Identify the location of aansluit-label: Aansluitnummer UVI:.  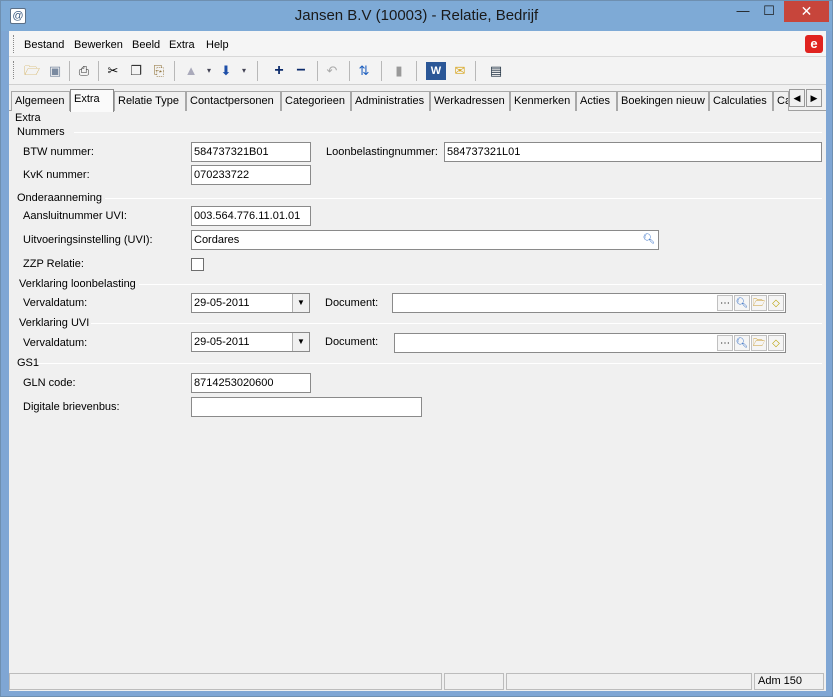
(75, 216).